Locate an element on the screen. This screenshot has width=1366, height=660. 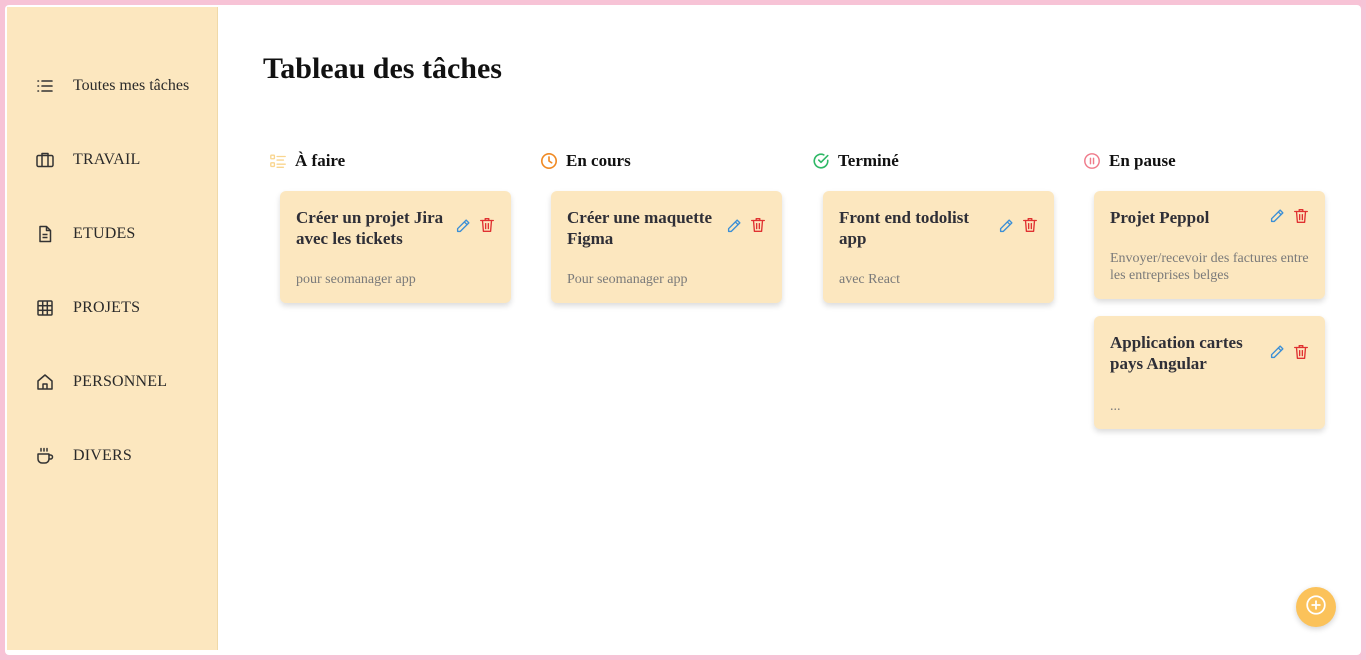
sidebar-item-label: ETUDES is located at coordinates (104, 233).